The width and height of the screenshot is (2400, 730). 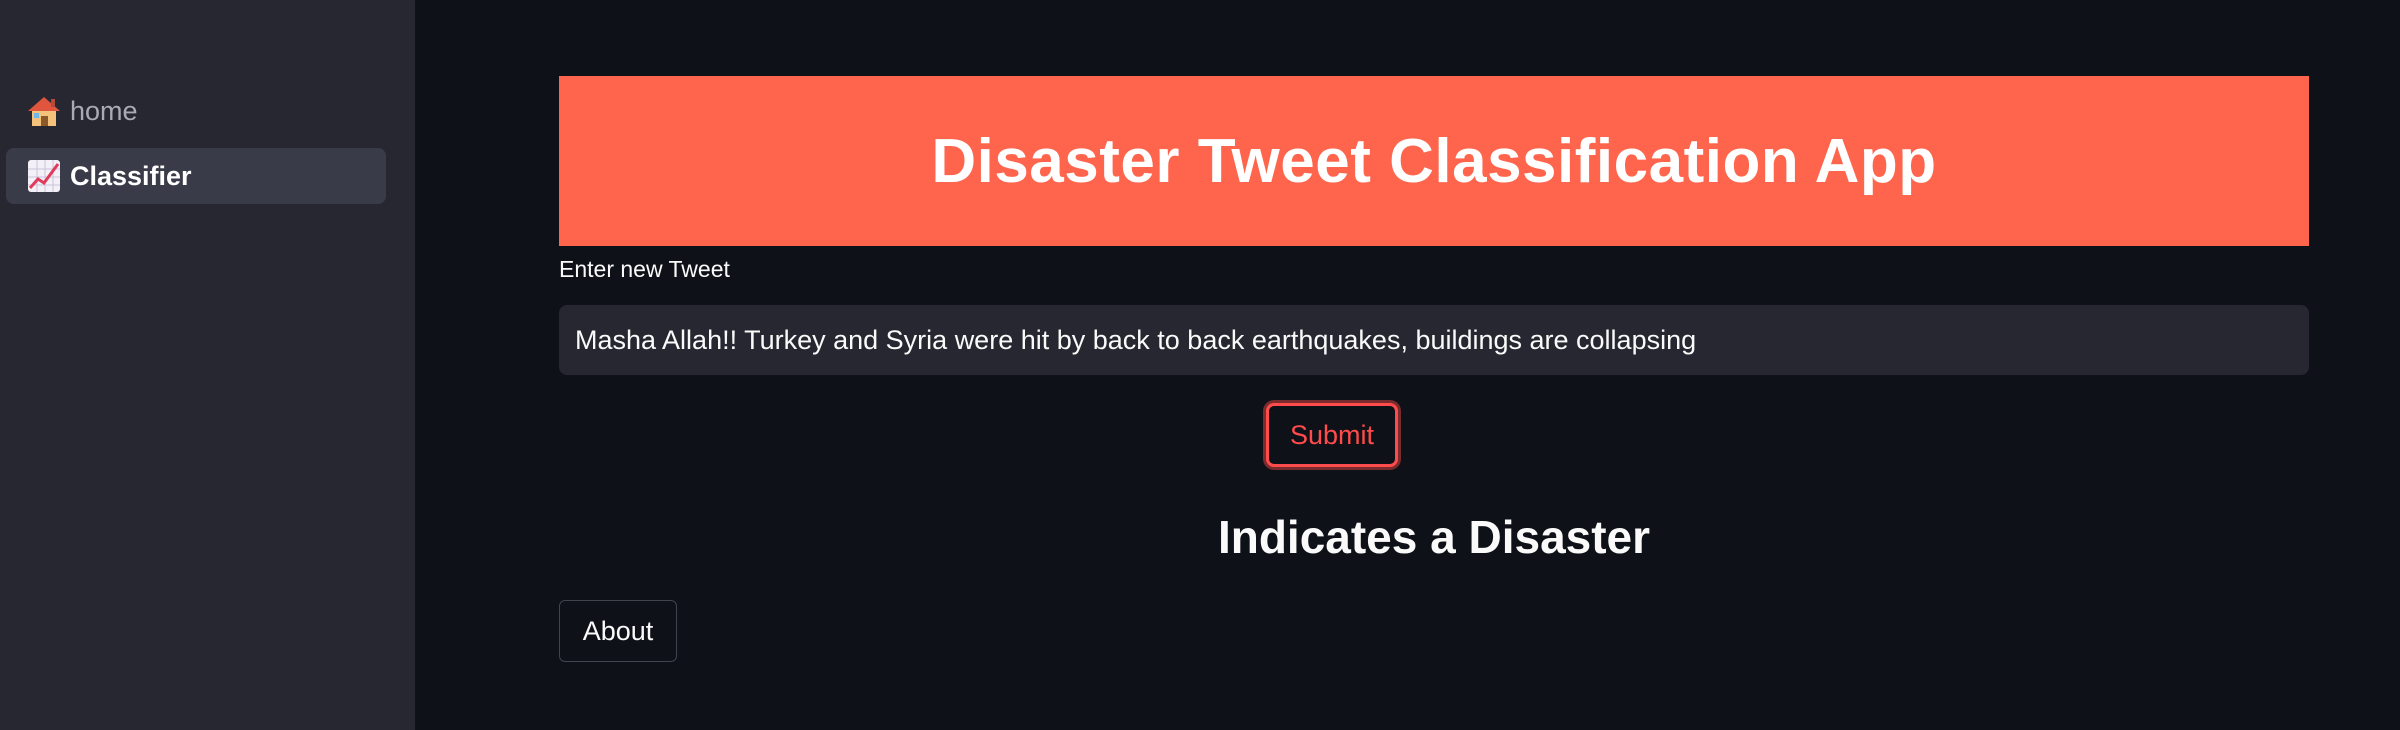 I want to click on sidebar-item-classifier: Classifier, so click(x=196, y=176).